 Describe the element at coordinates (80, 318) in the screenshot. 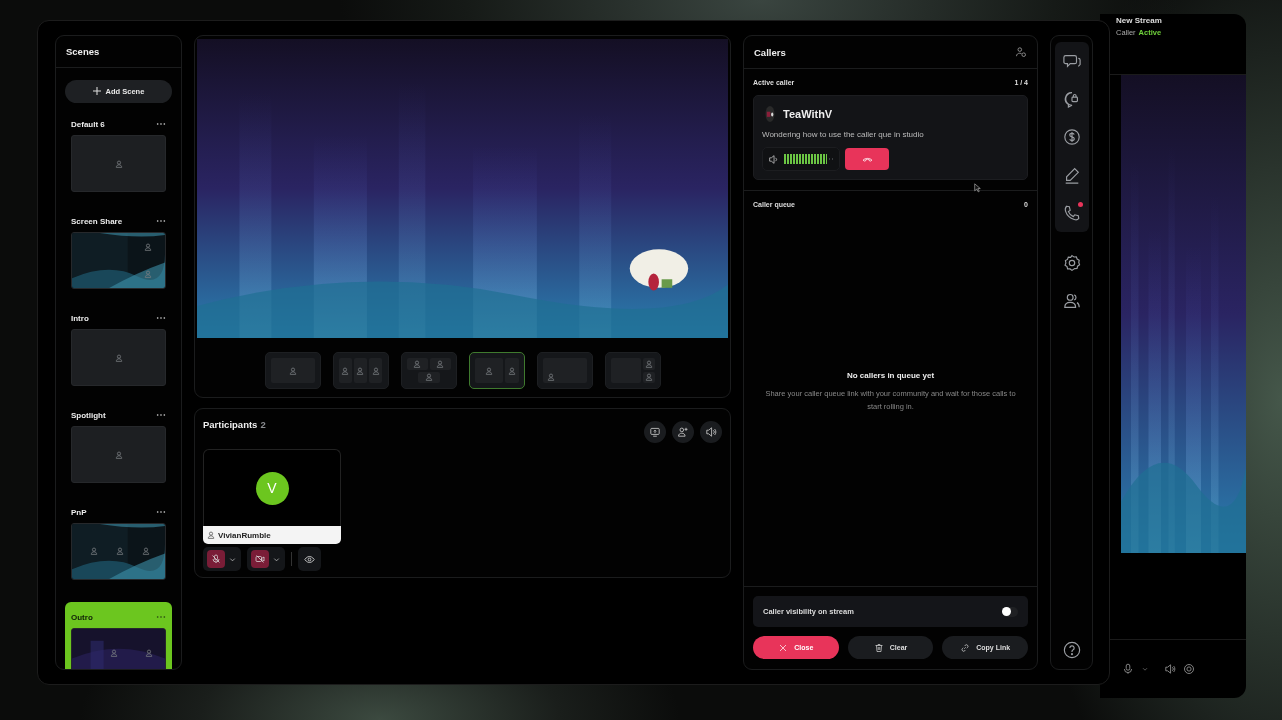

I see `scene-name: Intro` at that location.